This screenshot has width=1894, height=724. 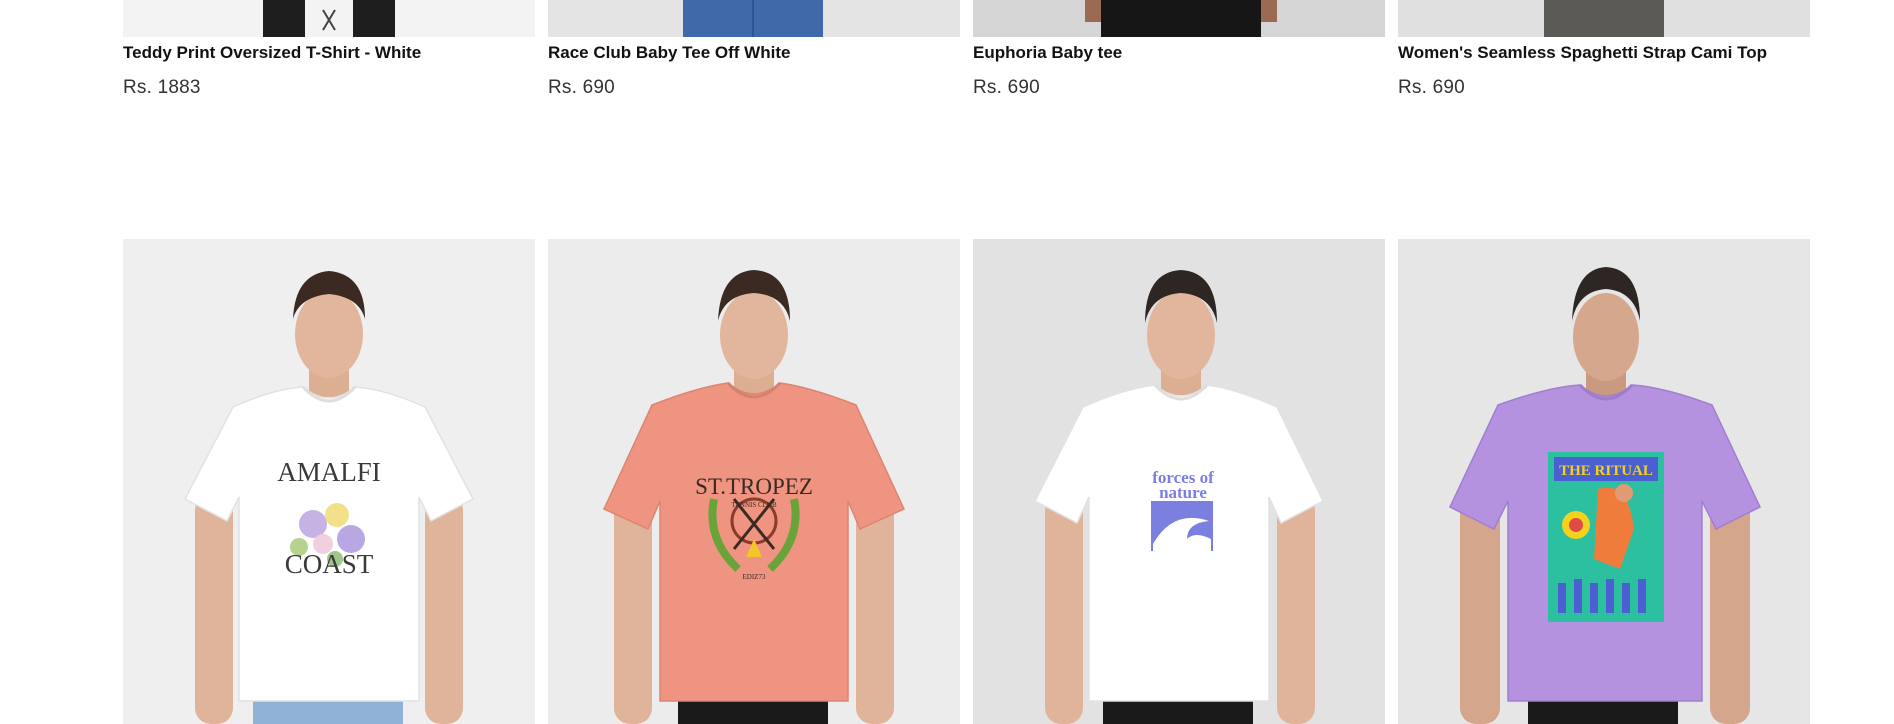 I want to click on product-title: Euphoria Baby tee, so click(x=1179, y=53).